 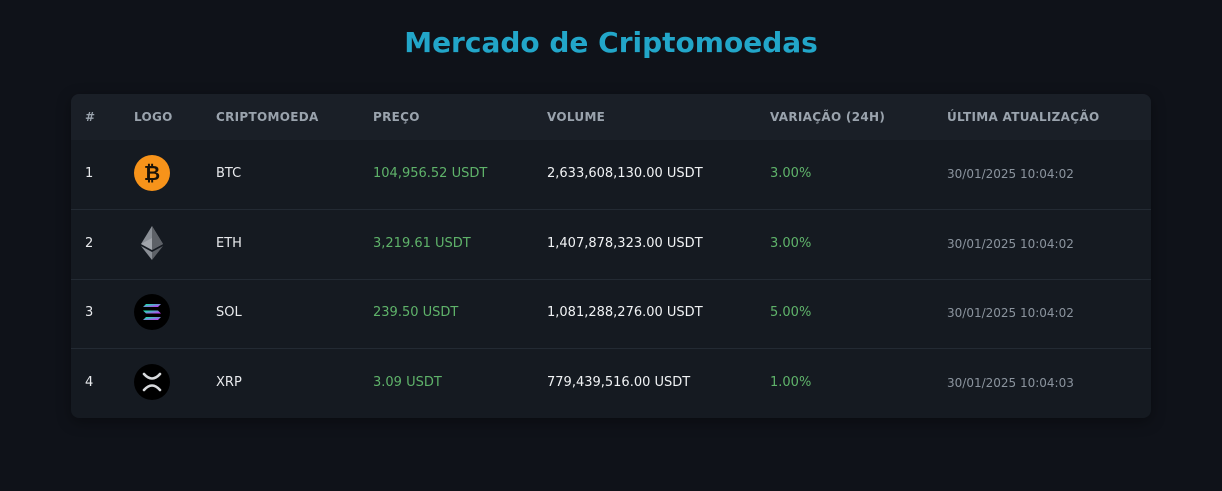 I want to click on change-cell: 5.00%, so click(x=791, y=312).